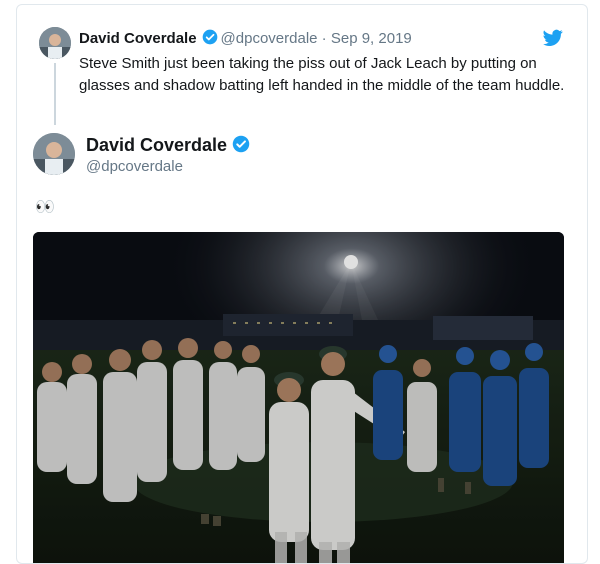 The height and width of the screenshot is (564, 600). Describe the element at coordinates (55, 43) in the screenshot. I see `quoted-author-avatar` at that location.